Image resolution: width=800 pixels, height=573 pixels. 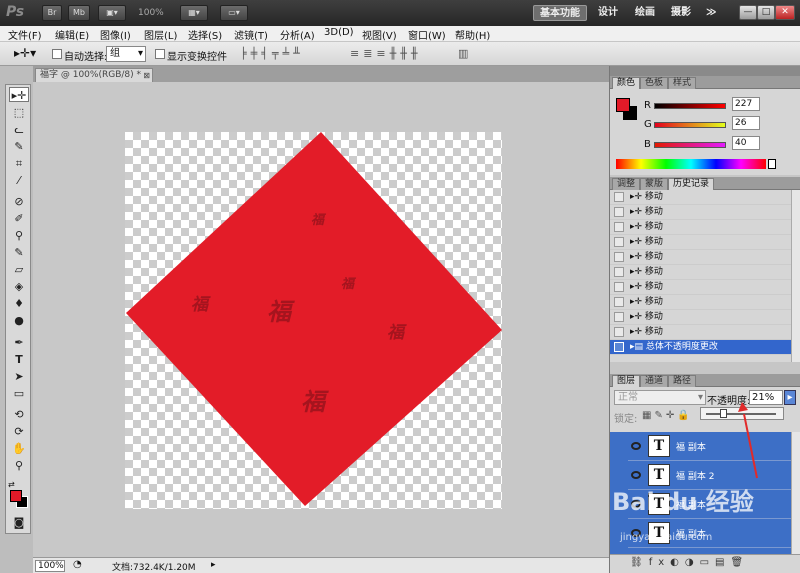 What do you see at coordinates (386, 53) in the screenshot?
I see `distribute-buttons-icon: ≡≣≡╫╫╫` at bounding box center [386, 53].